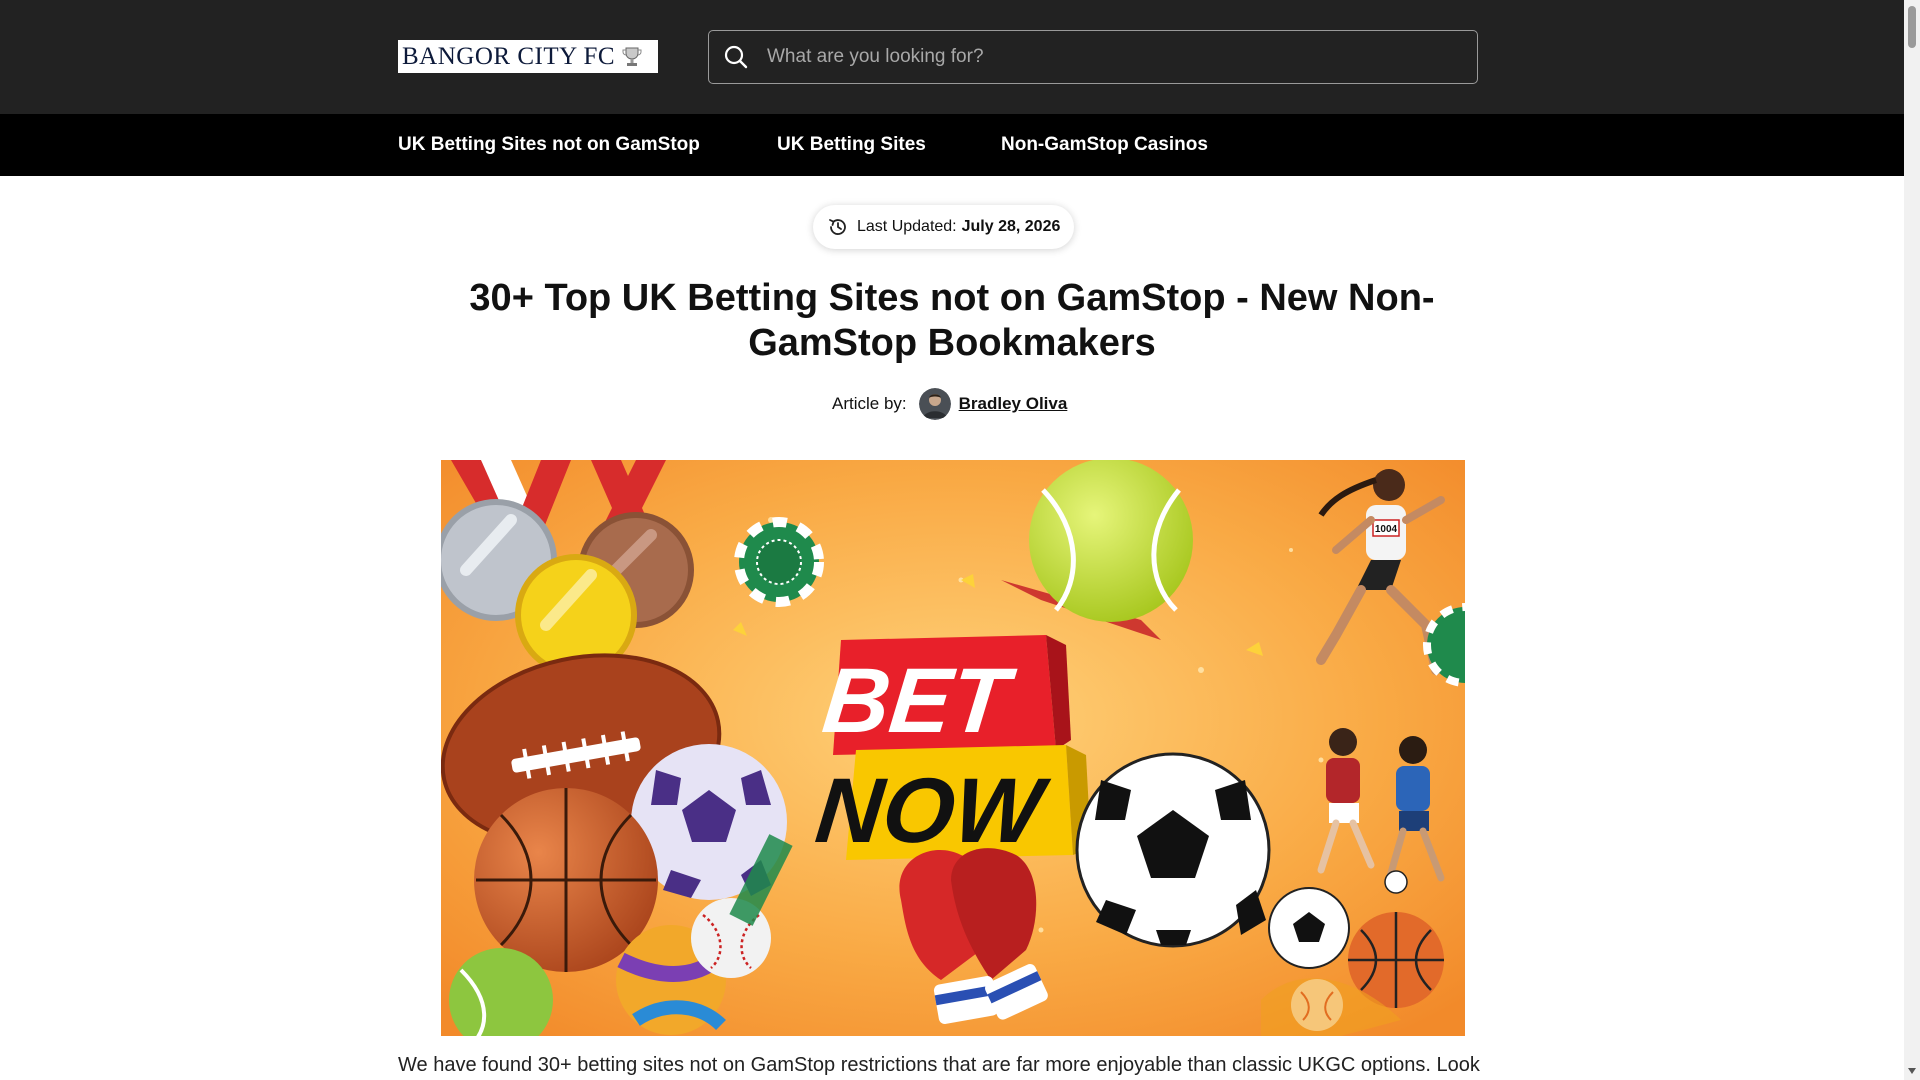 The image size is (1920, 1080). What do you see at coordinates (632, 56) in the screenshot?
I see `trophy-icon` at bounding box center [632, 56].